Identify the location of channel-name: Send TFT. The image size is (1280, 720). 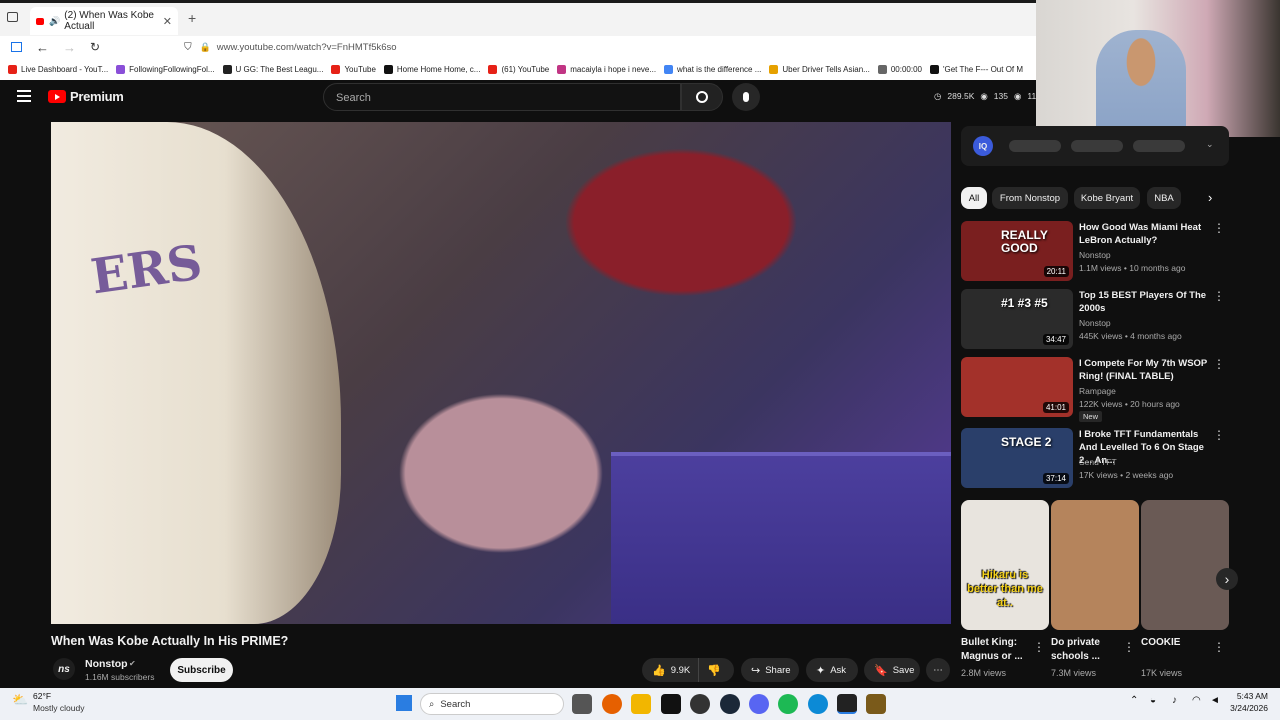
(1098, 462).